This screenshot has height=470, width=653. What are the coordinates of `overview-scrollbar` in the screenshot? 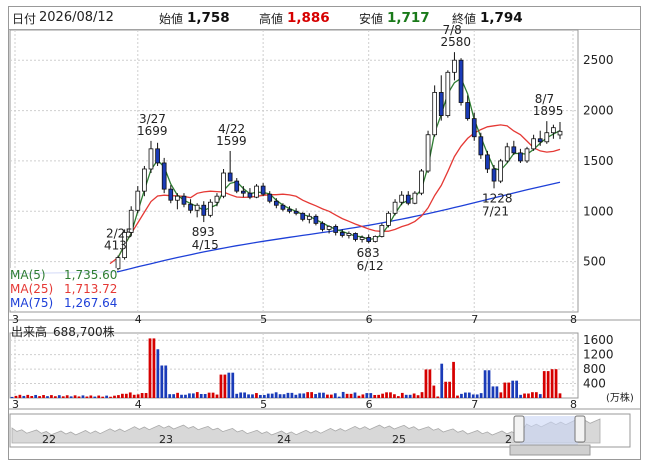 It's located at (550, 450).